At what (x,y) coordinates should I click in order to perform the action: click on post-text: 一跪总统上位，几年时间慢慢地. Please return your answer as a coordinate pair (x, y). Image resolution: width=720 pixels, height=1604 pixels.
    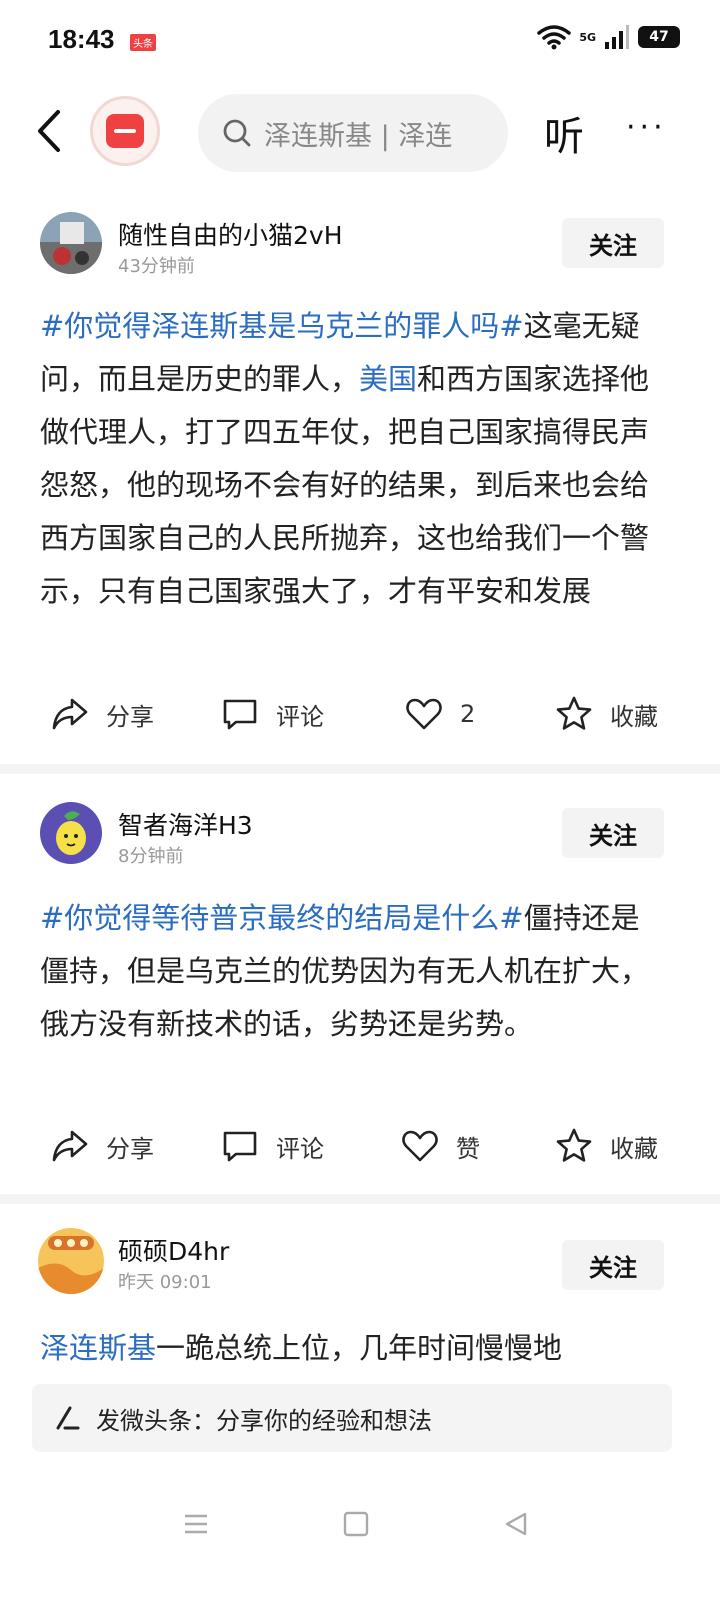
    Looking at the image, I should click on (359, 1348).